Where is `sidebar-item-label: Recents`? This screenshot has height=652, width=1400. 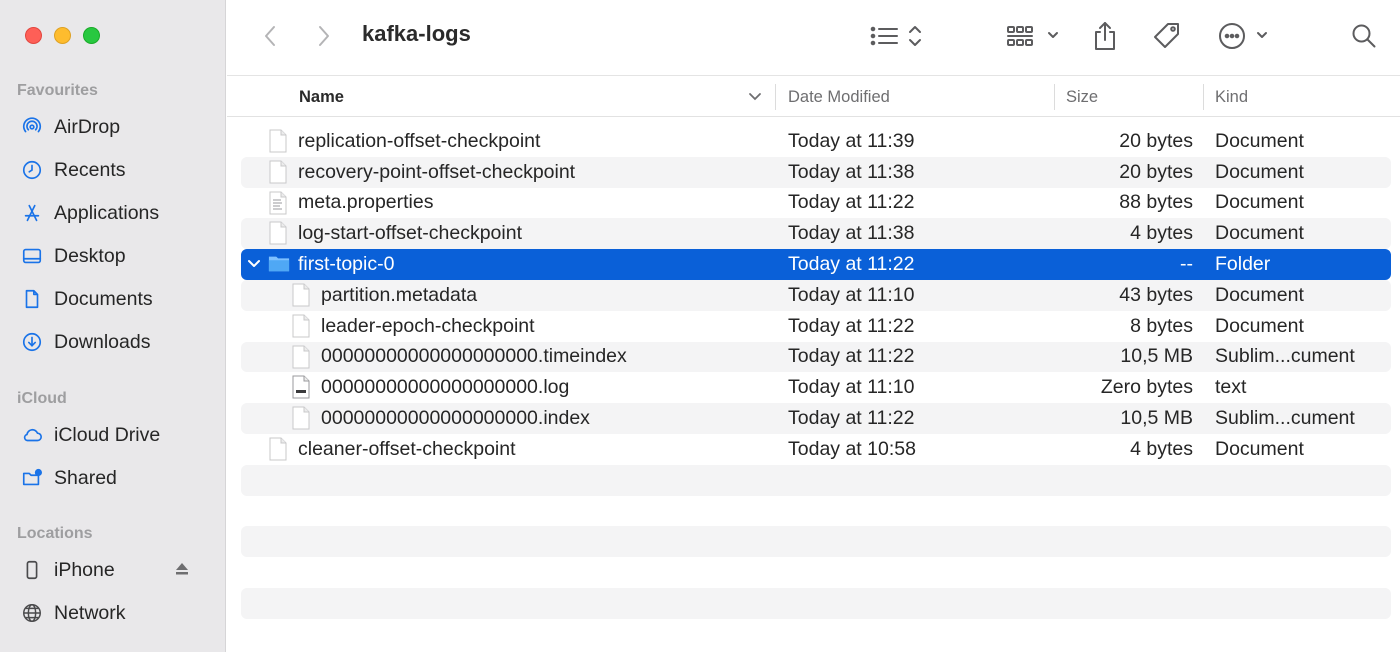 sidebar-item-label: Recents is located at coordinates (90, 169).